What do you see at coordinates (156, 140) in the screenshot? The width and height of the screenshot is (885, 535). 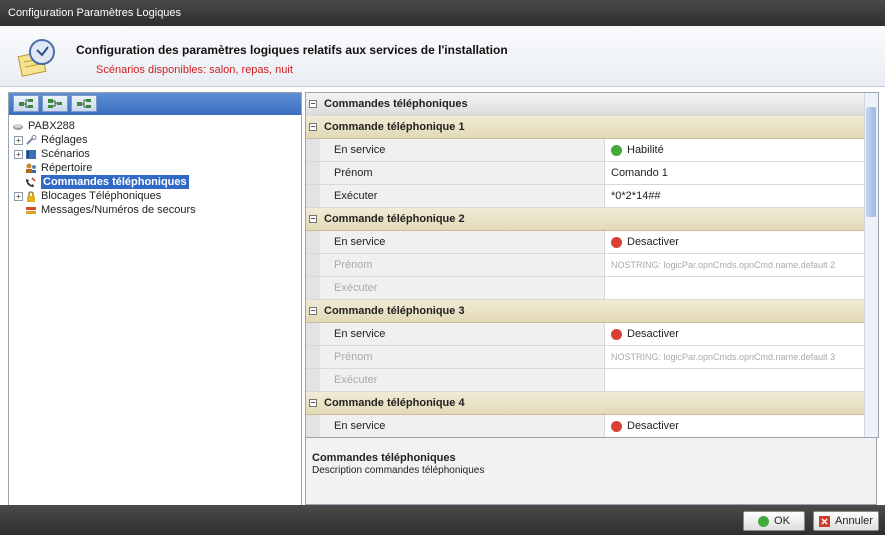 I see `tree-item-reglages: + Réglages` at bounding box center [156, 140].